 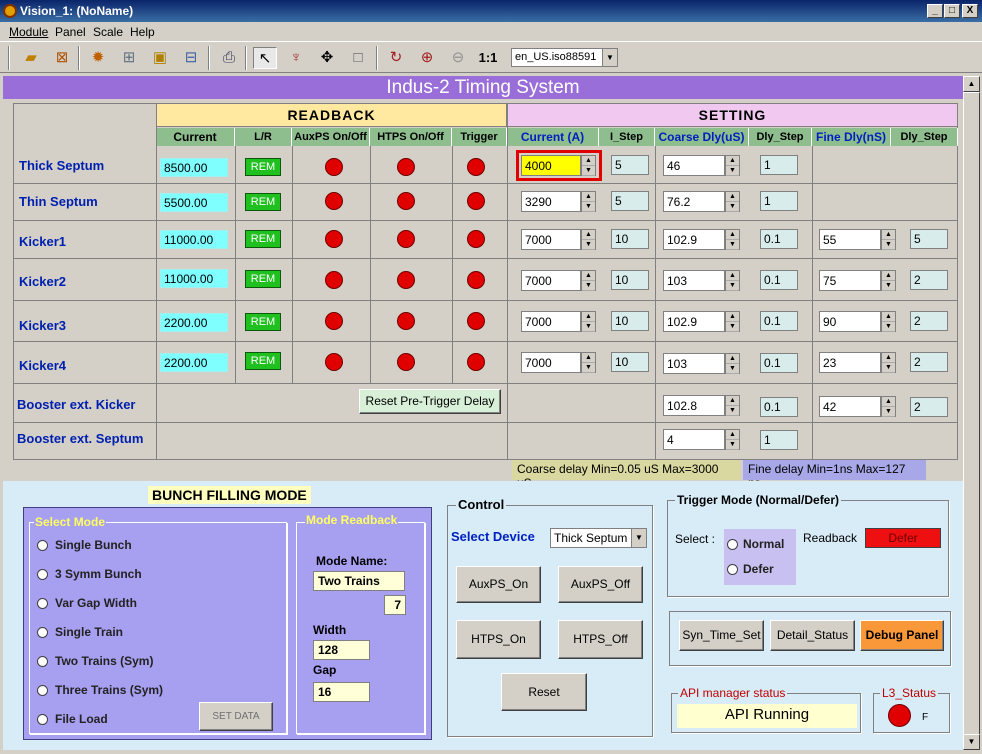 I want to click on booster-septum-coarse-input: 4 ▲ ▼, so click(x=701, y=439).